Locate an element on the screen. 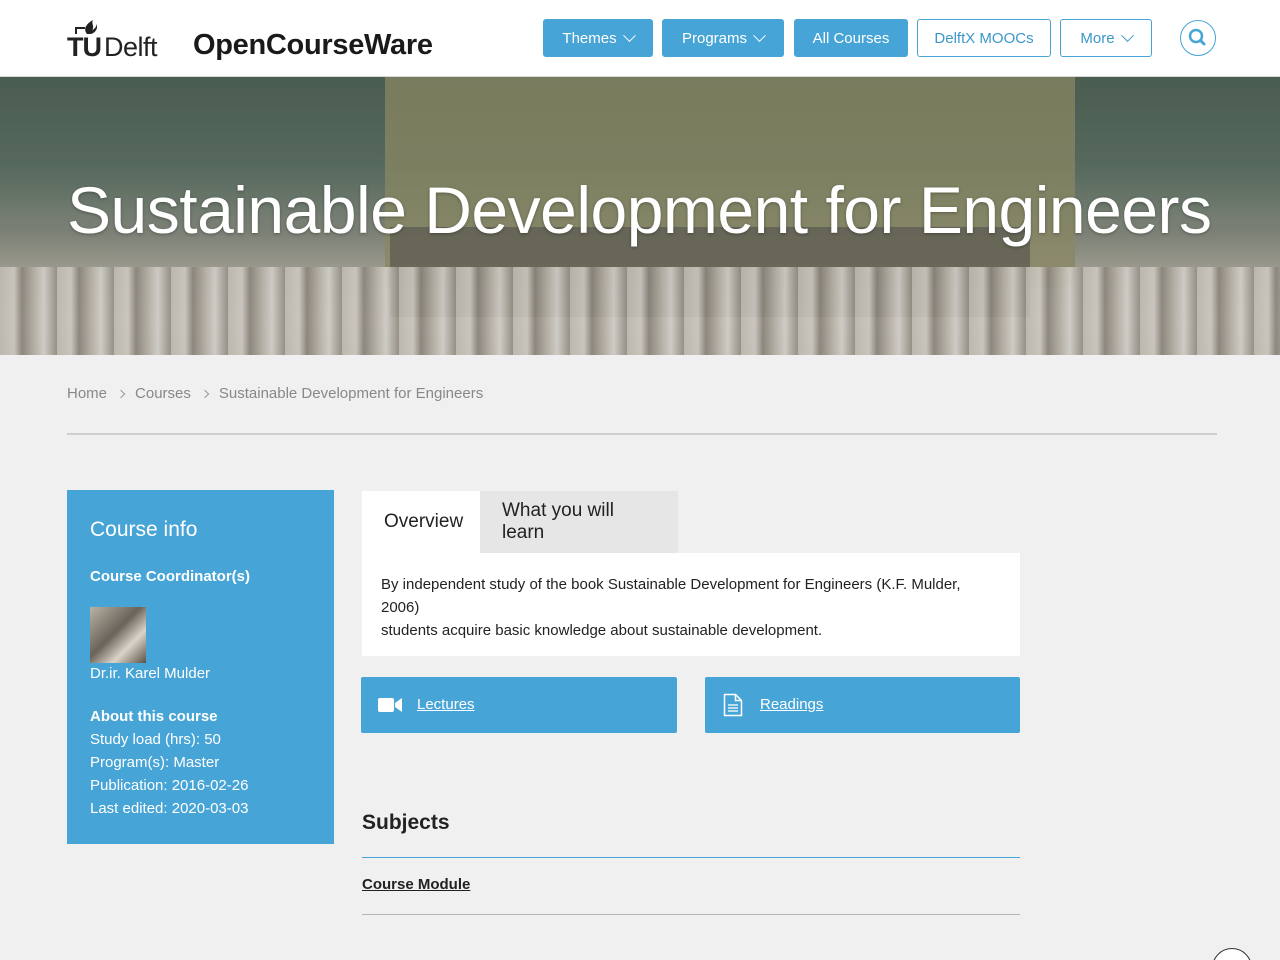  coordinator-photo is located at coordinates (118, 635).